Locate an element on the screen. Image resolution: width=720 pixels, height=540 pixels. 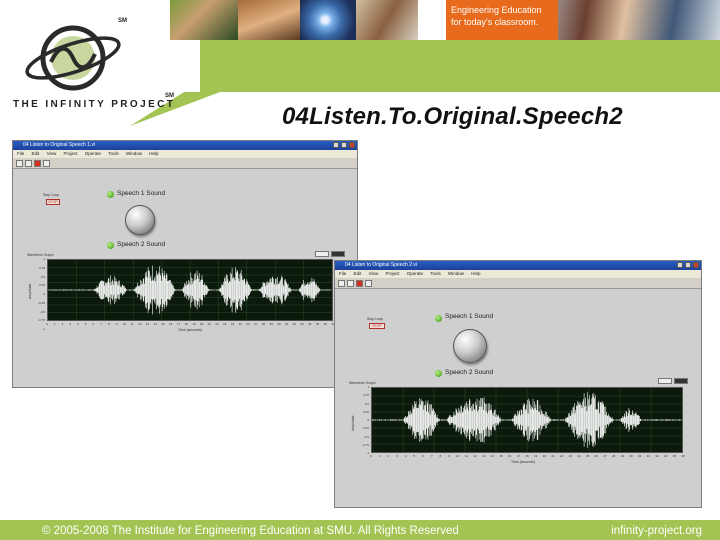
tagline-line-2: for today's classroom. is located at coordinates (495, 22).